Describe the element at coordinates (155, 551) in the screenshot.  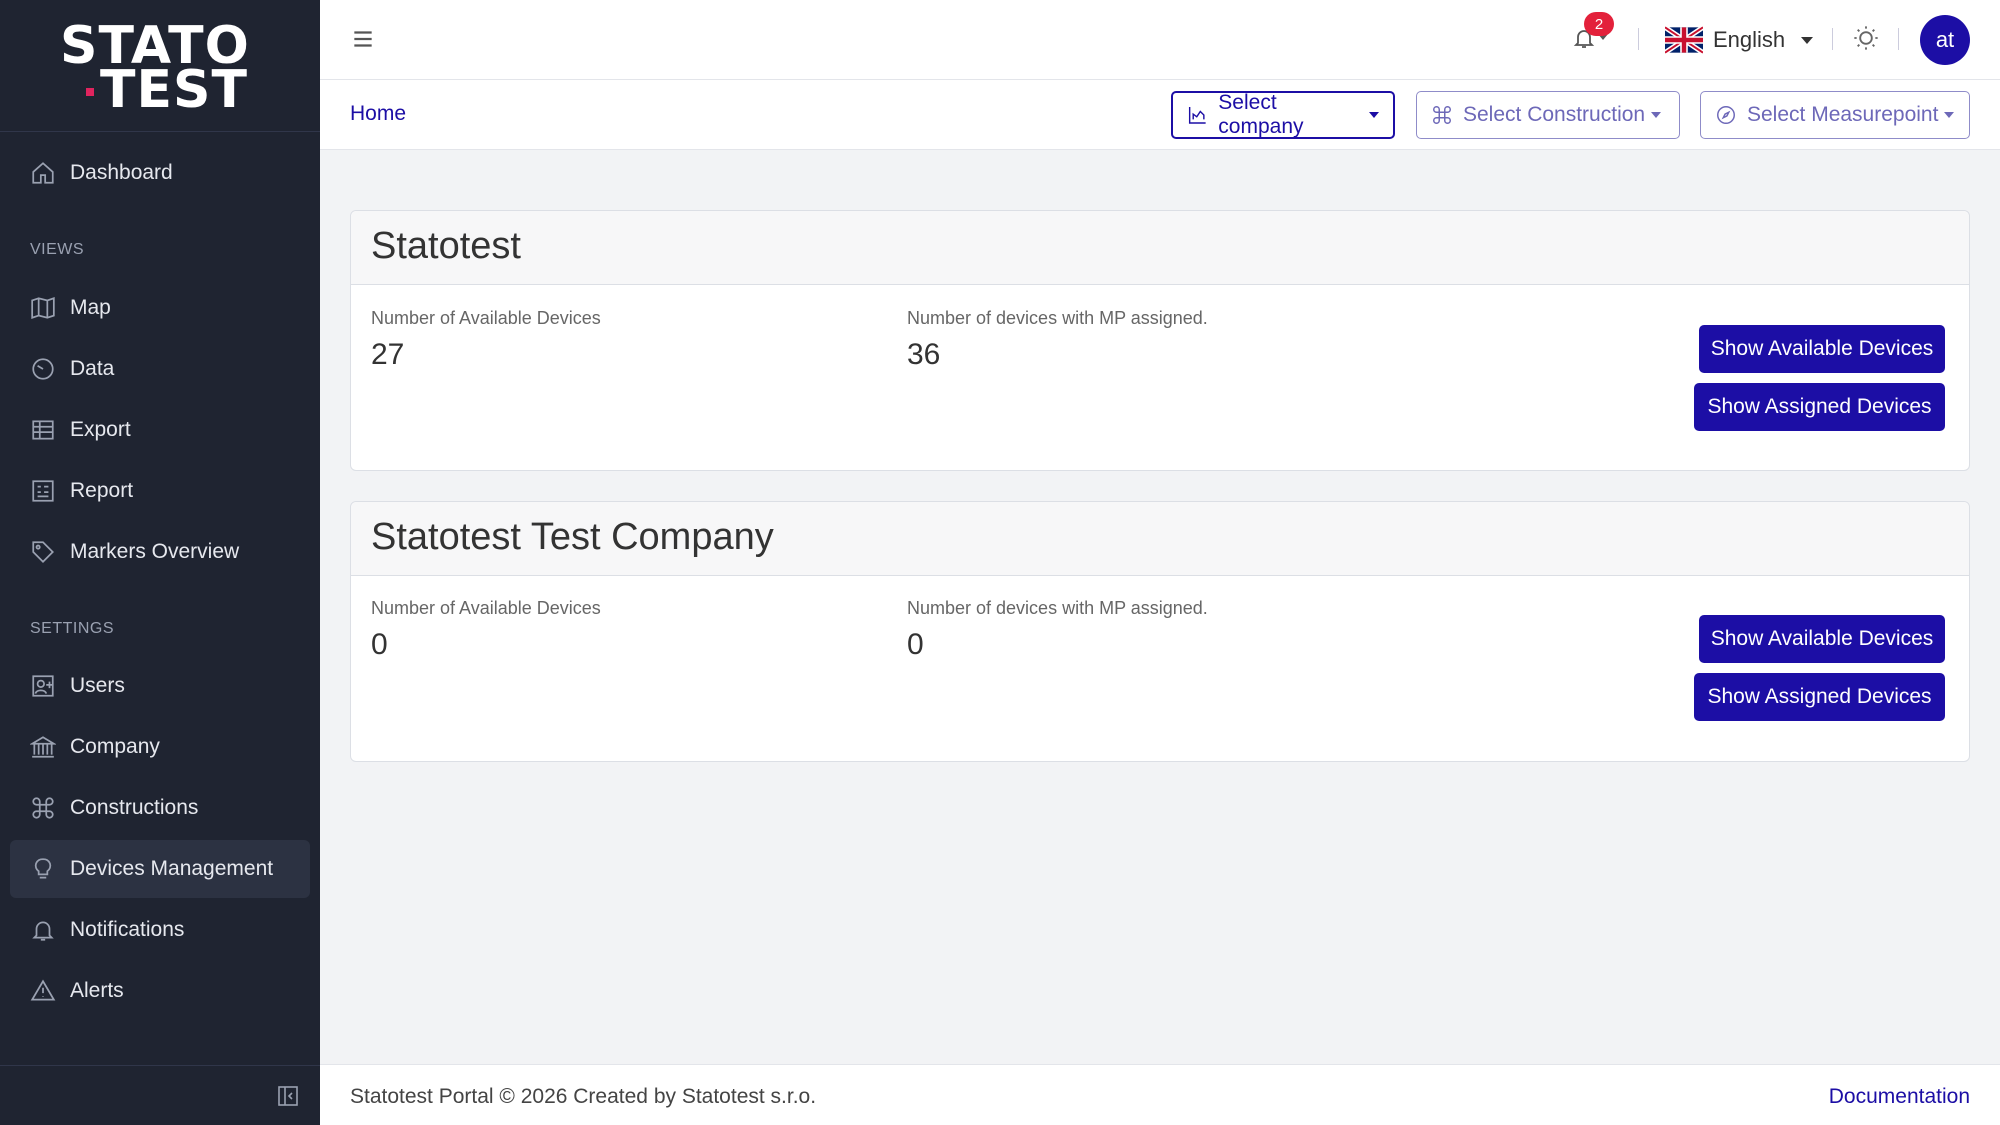
I see `sidebar-item-label: Markers Overview` at that location.